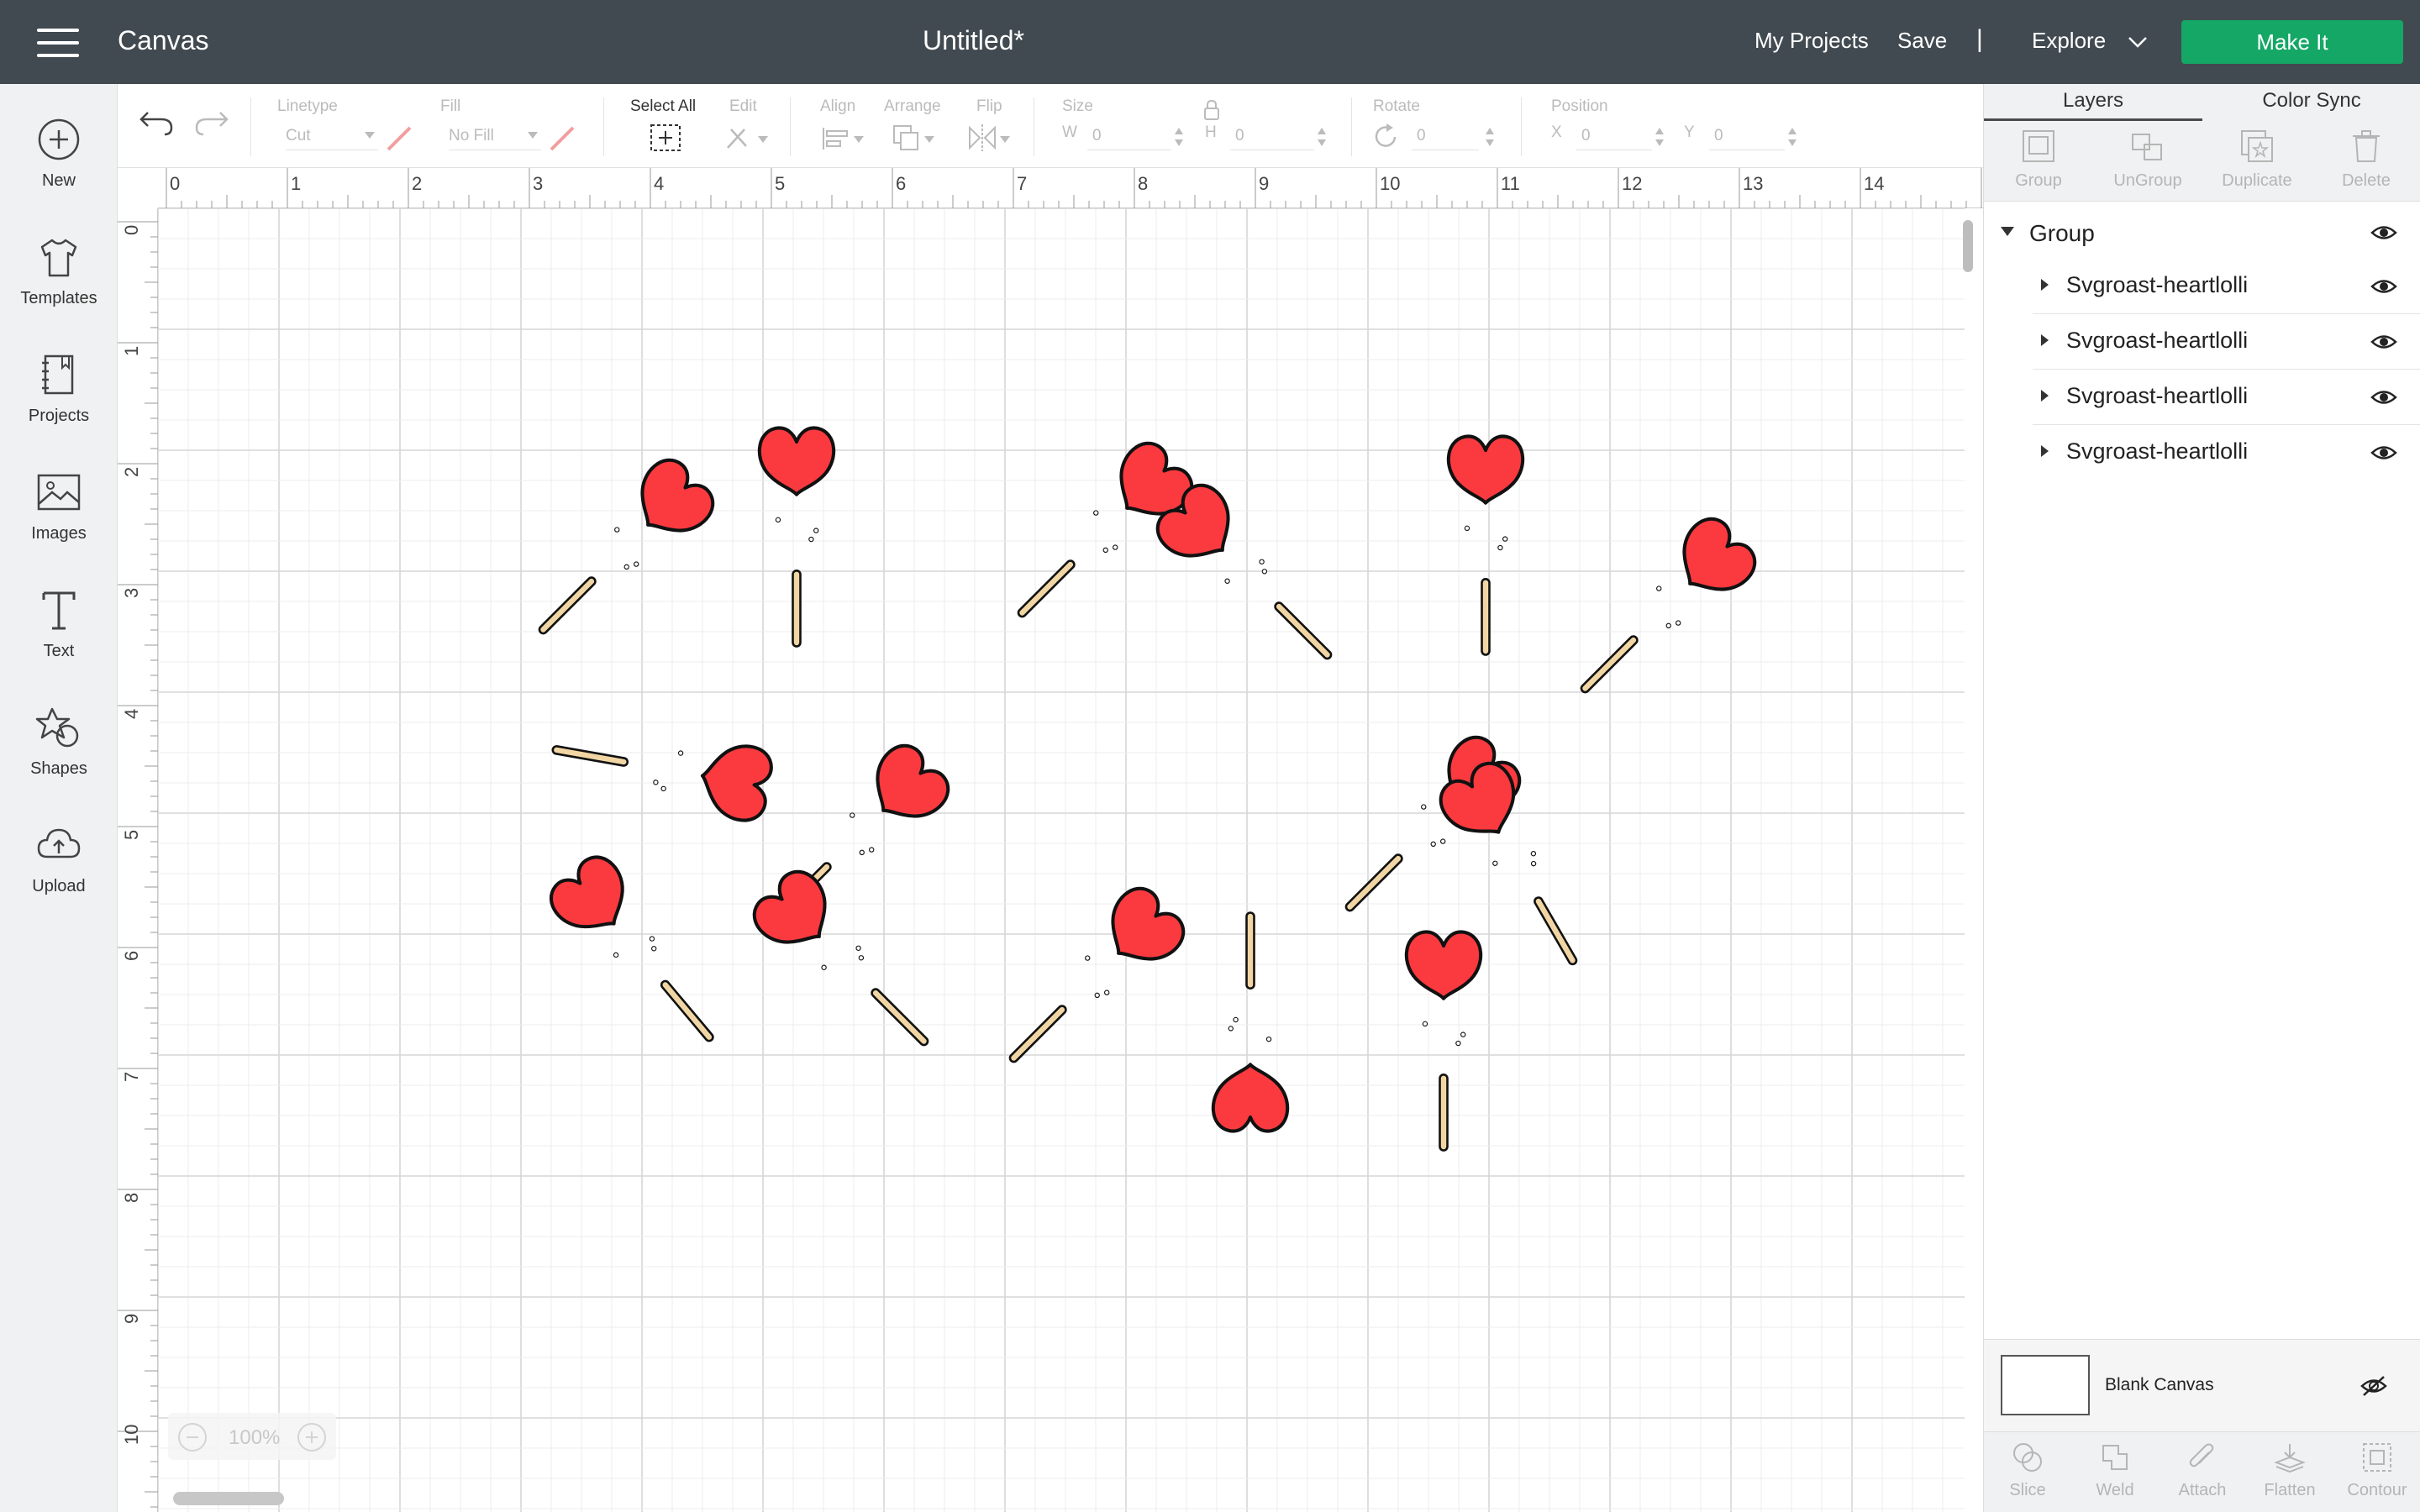 Image resolution: width=2420 pixels, height=1512 pixels. I want to click on blank-canvas-thumbnail, so click(2045, 1385).